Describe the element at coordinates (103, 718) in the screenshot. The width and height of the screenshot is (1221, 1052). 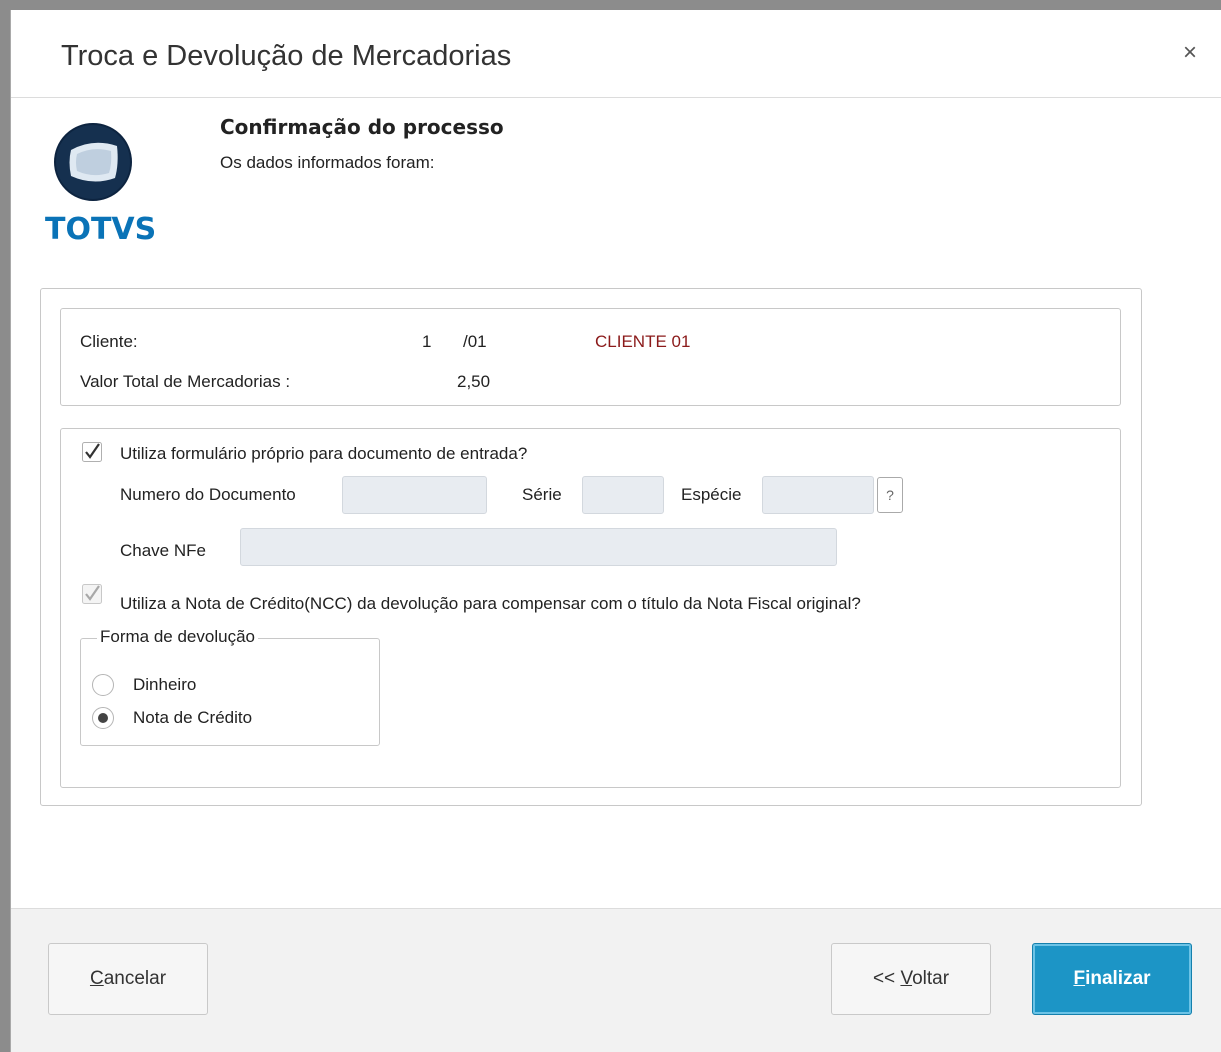
I see `radio-nota-credito` at that location.